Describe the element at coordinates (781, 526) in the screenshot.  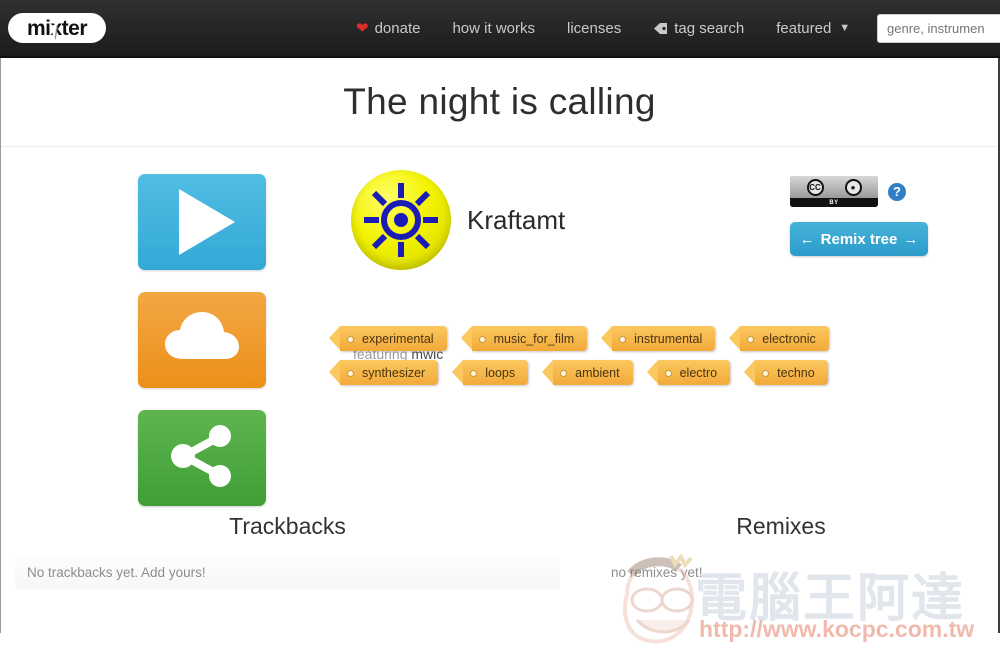
I see `remixes-title: Remixes` at that location.